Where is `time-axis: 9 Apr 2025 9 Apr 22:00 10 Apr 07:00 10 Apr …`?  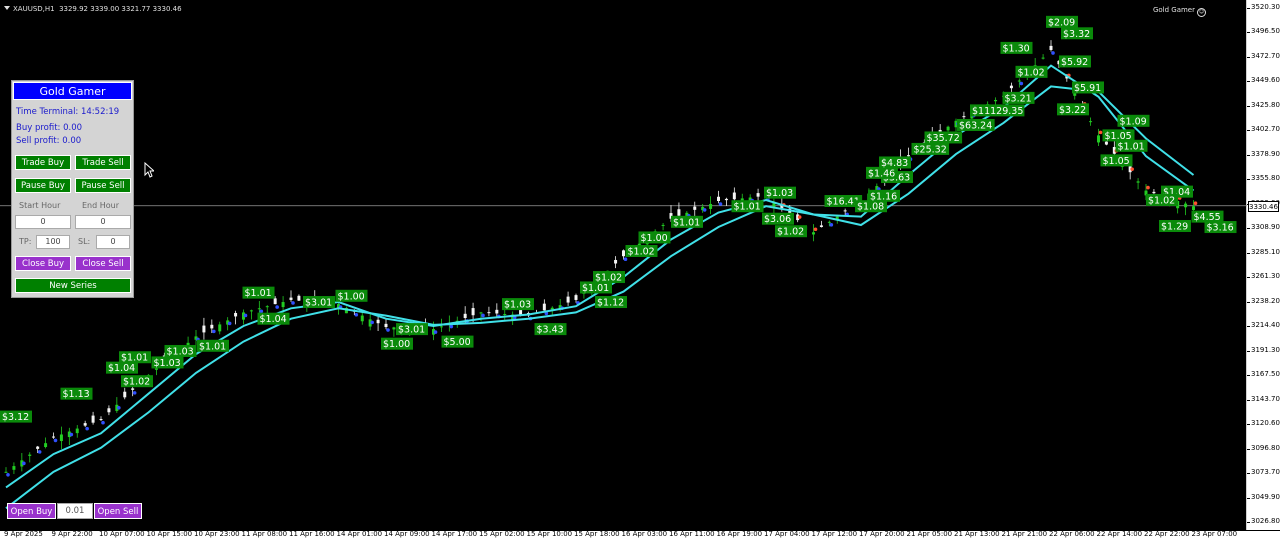 time-axis: 9 Apr 2025 9 Apr 22:00 10 Apr 07:00 10 Apr … is located at coordinates (640, 539).